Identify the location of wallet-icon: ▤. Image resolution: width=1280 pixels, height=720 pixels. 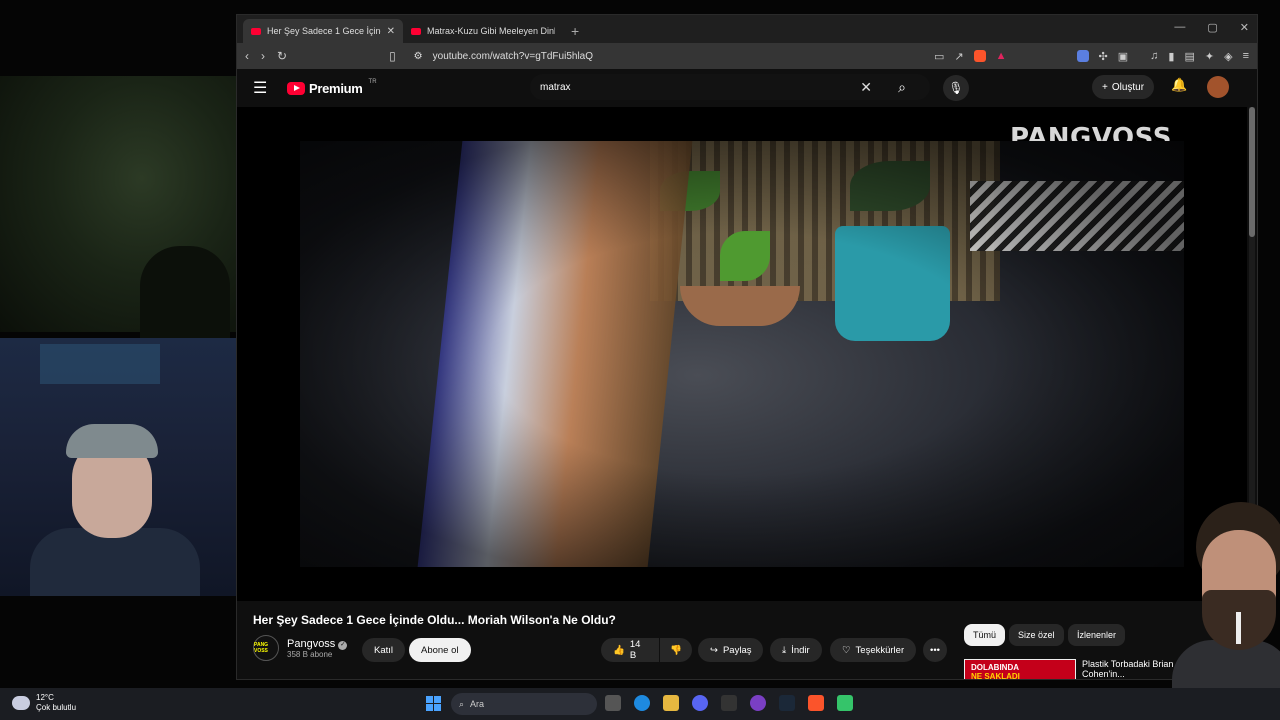
(1189, 56).